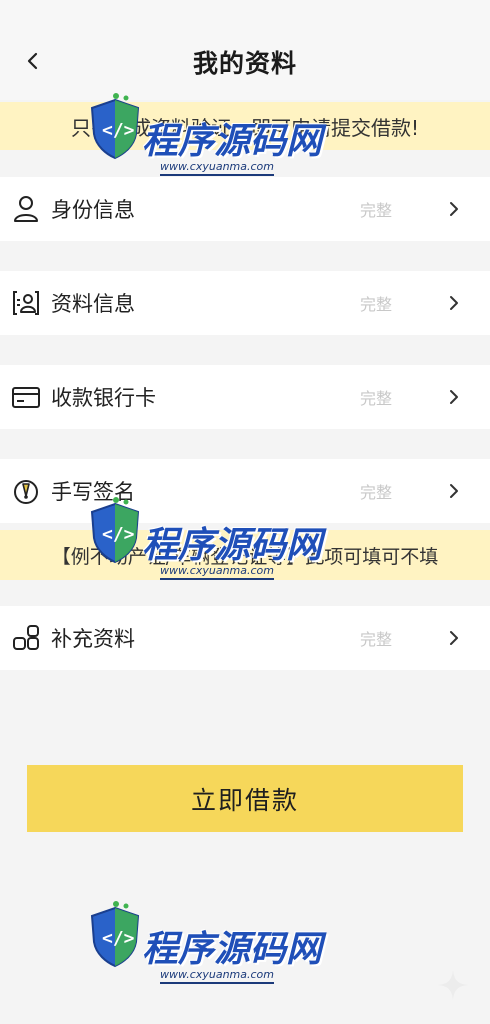  I want to click on row-label: 资料信息, so click(93, 304).